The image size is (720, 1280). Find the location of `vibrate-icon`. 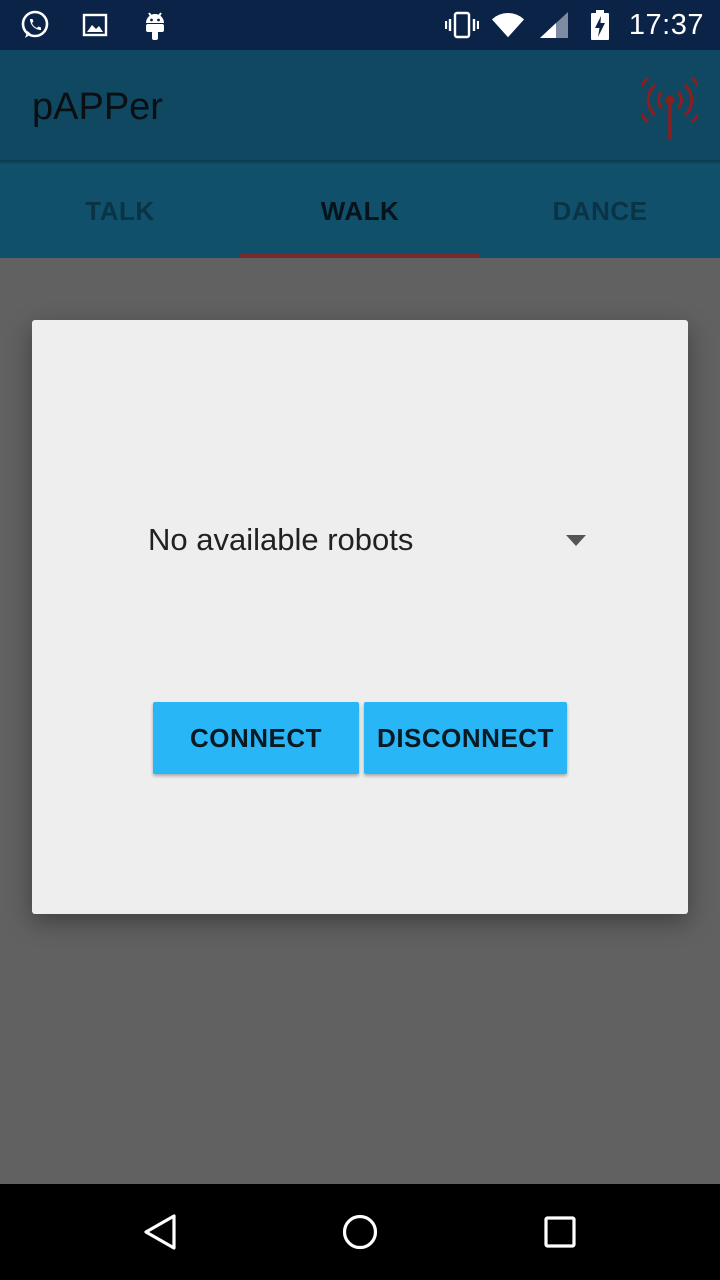

vibrate-icon is located at coordinates (461, 25).